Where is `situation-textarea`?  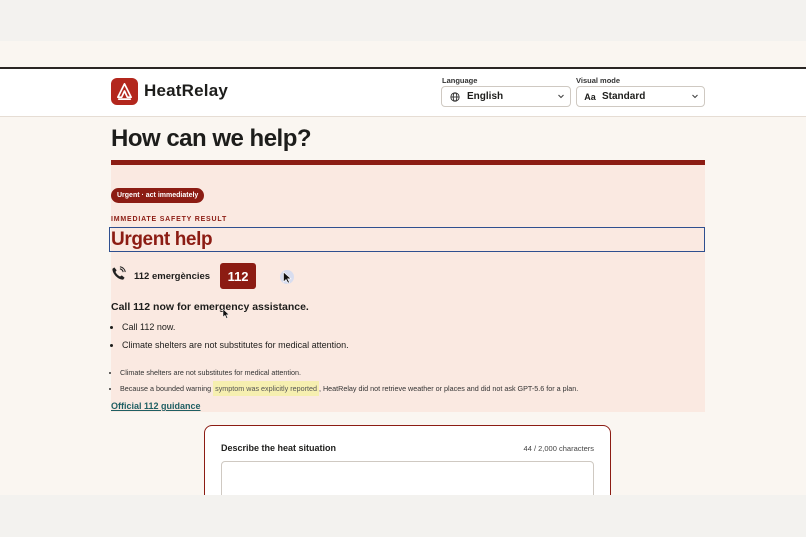 situation-textarea is located at coordinates (407, 478).